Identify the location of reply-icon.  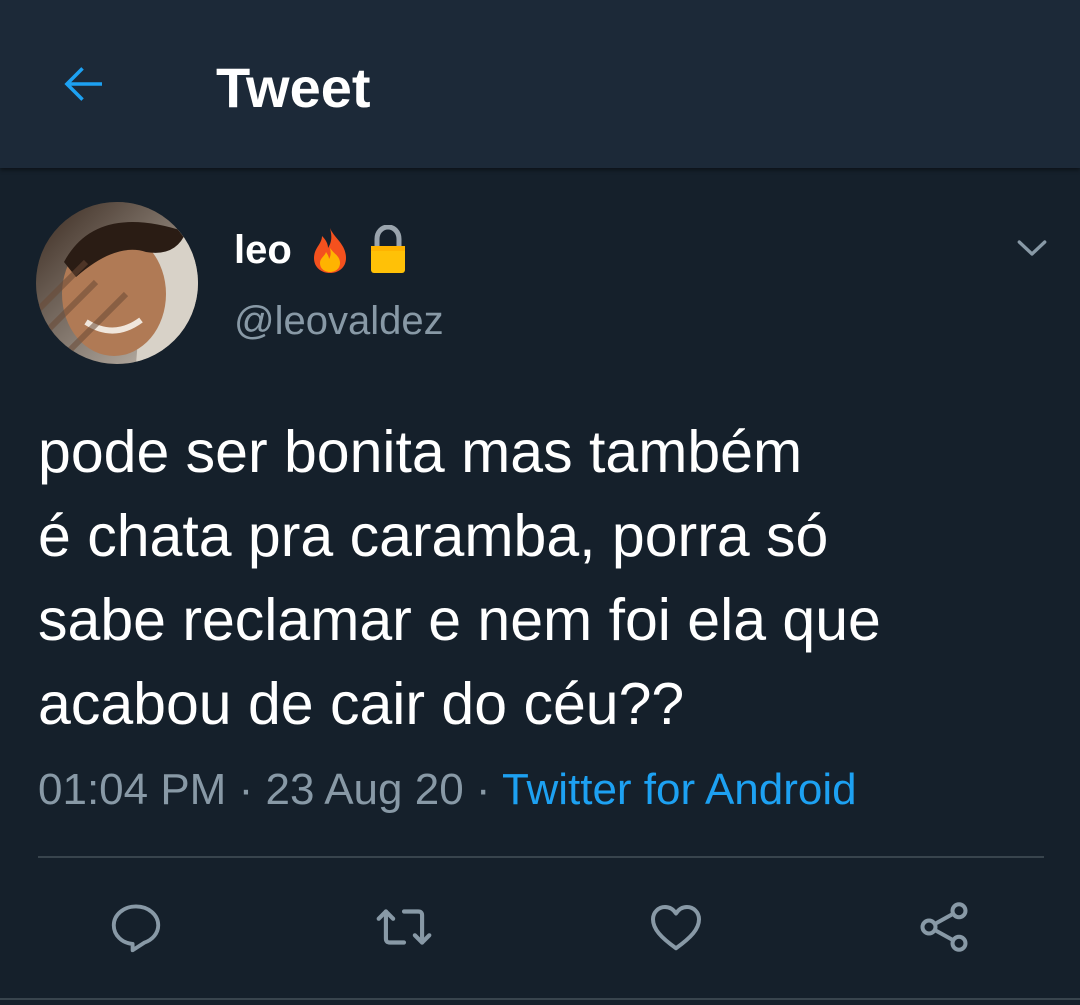
(136, 928).